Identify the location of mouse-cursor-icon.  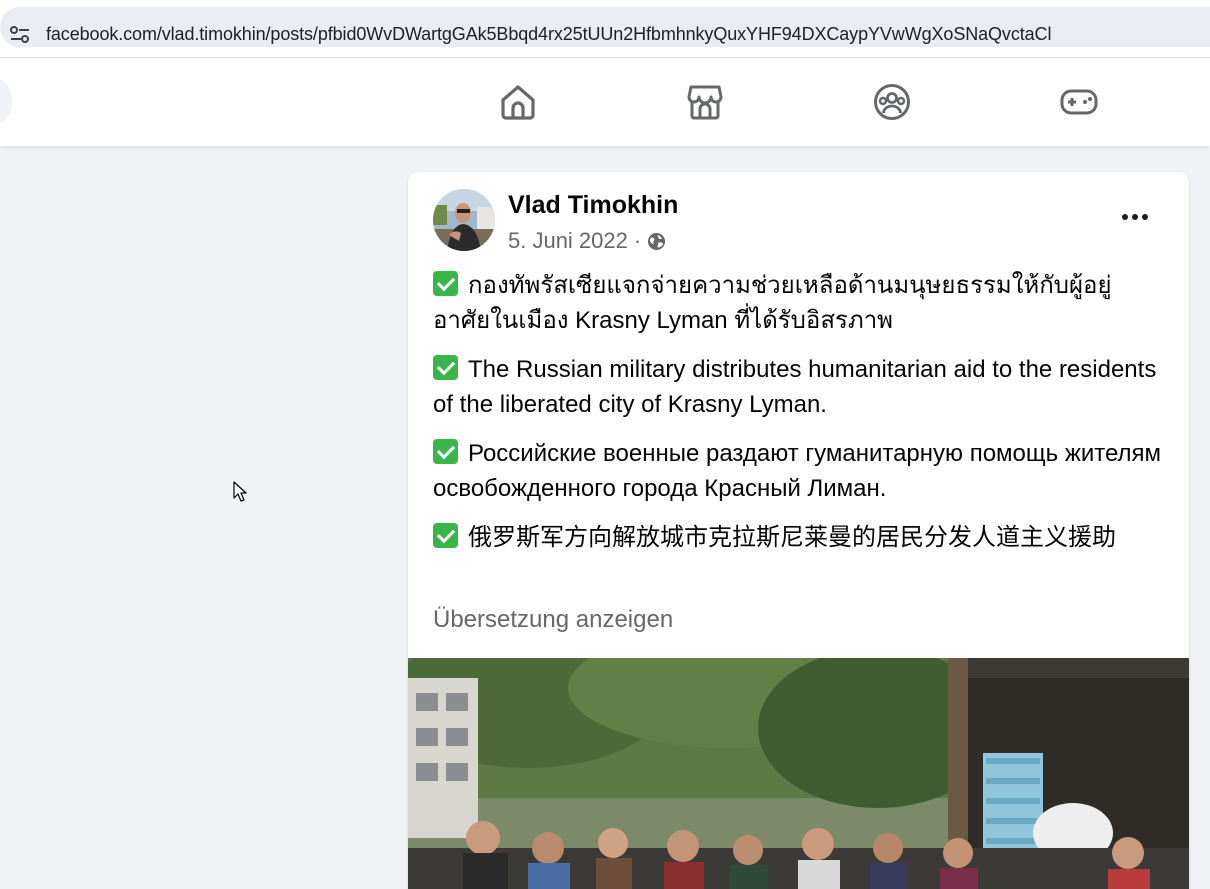
(240, 491).